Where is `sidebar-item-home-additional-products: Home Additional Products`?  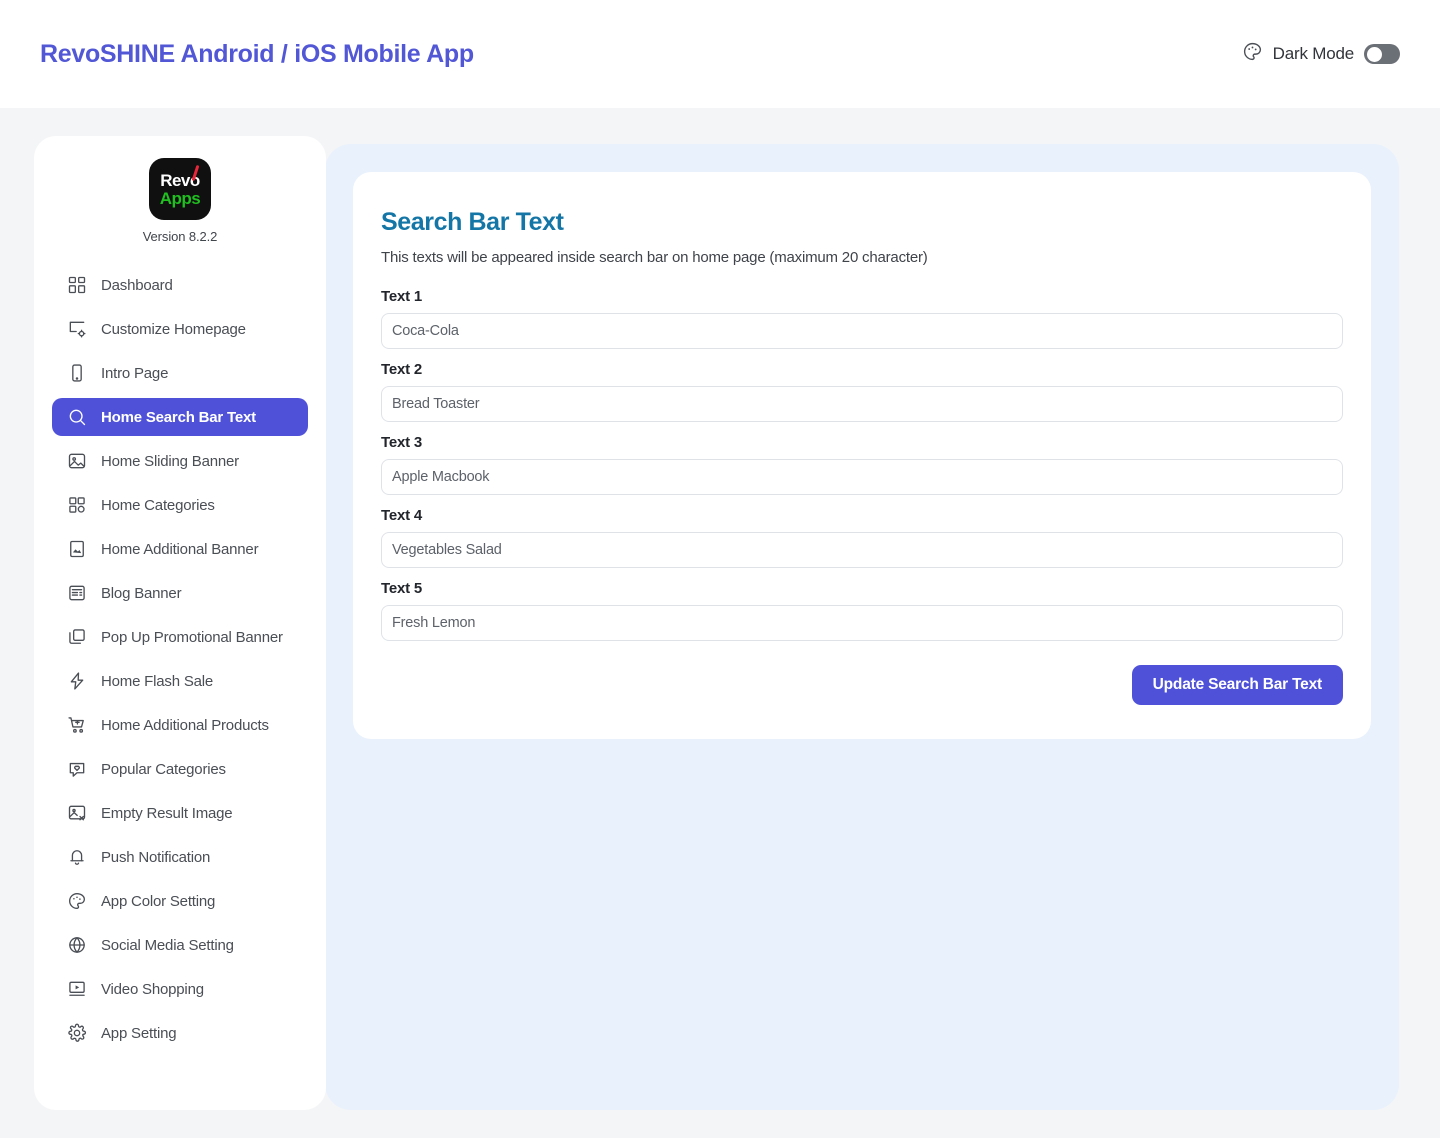
sidebar-item-home-additional-products: Home Additional Products is located at coordinates (180, 725).